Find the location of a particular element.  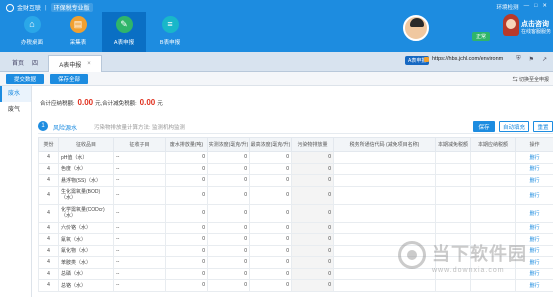

table-row: 4 色度（水） -- 0 0 0 0 删行 is located at coordinates (295, 168).